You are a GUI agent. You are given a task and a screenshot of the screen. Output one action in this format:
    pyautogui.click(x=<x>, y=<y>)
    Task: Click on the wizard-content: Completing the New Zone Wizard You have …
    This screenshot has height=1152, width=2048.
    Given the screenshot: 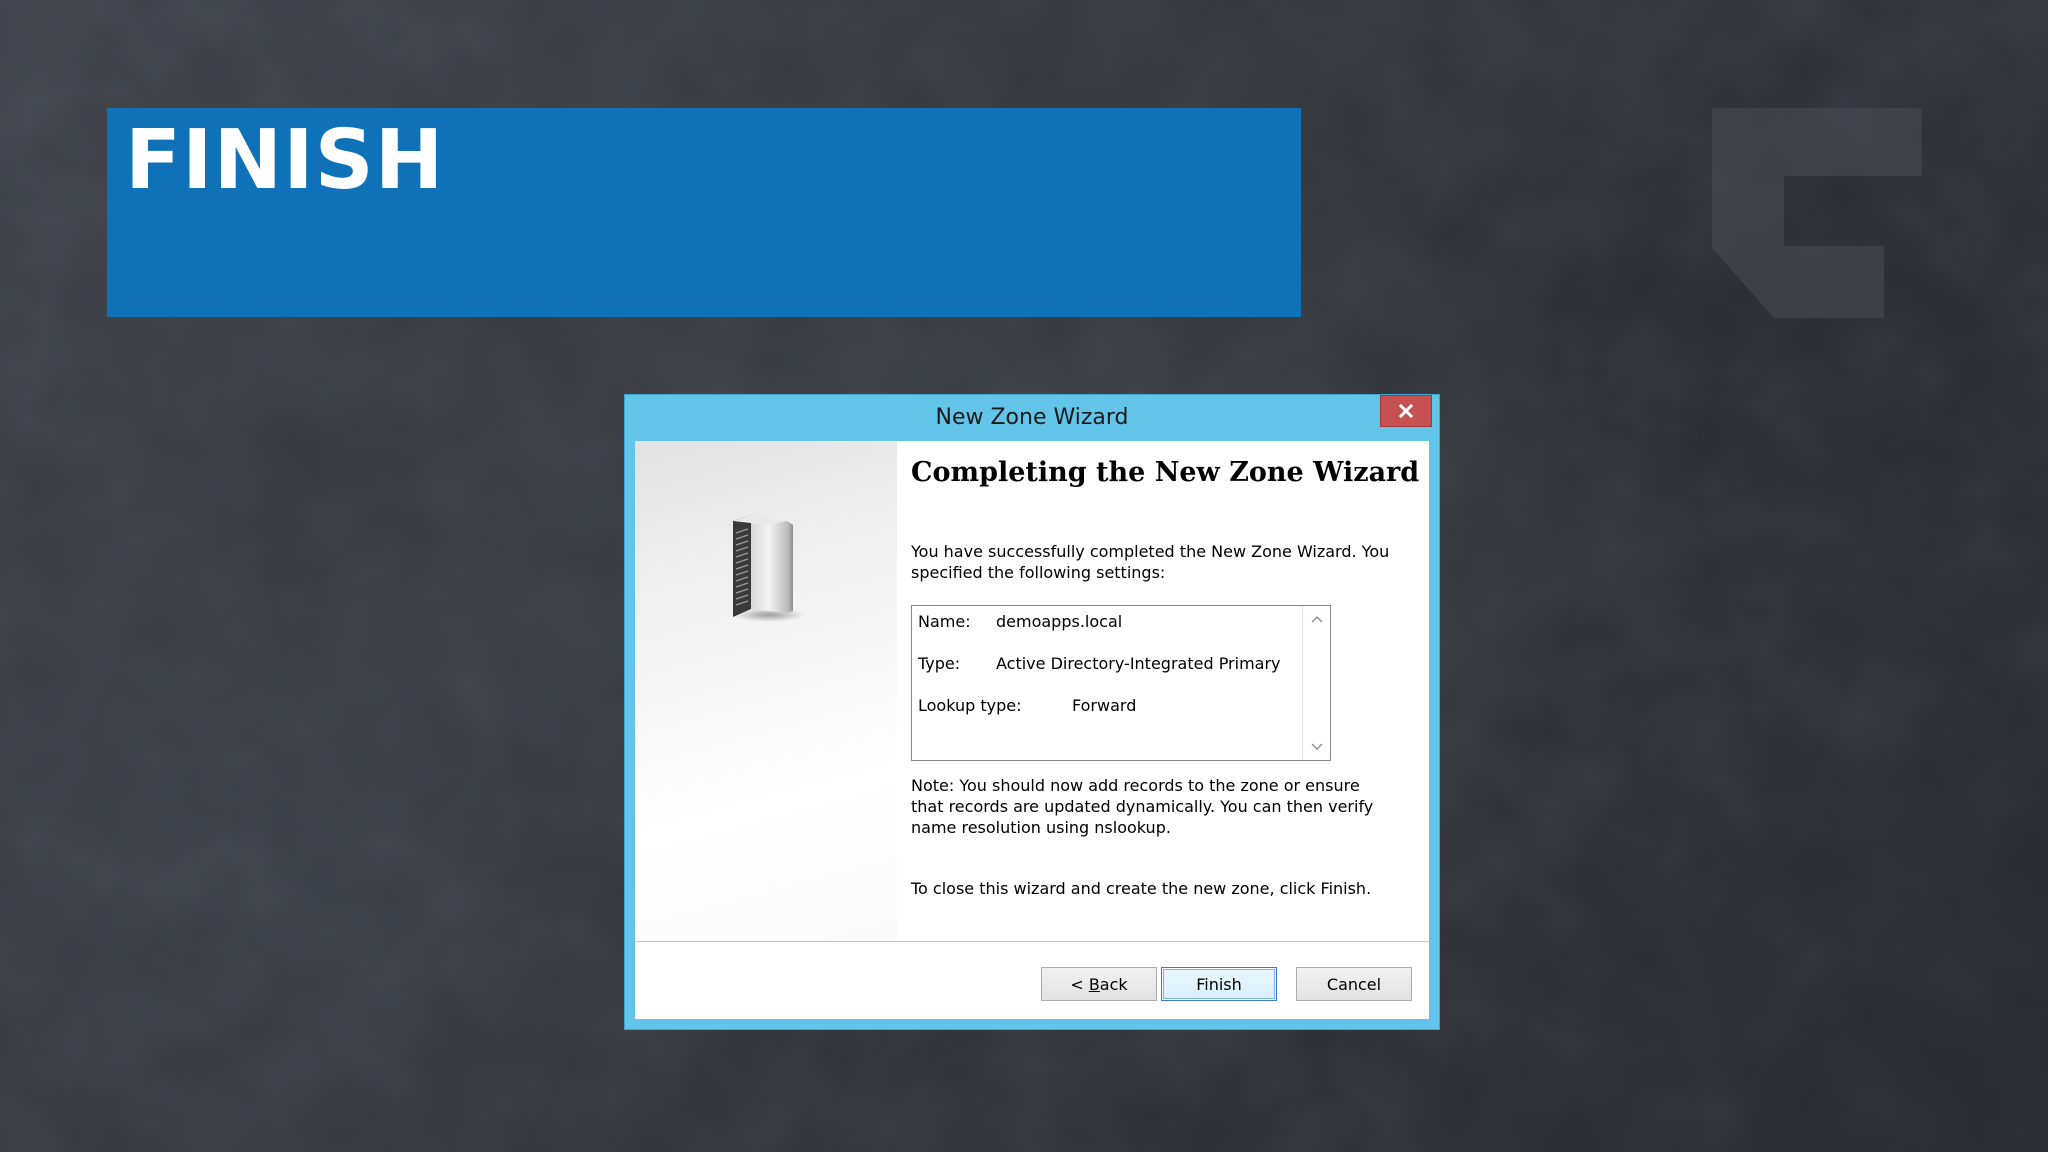 What is the action you would take?
    pyautogui.click(x=1165, y=691)
    